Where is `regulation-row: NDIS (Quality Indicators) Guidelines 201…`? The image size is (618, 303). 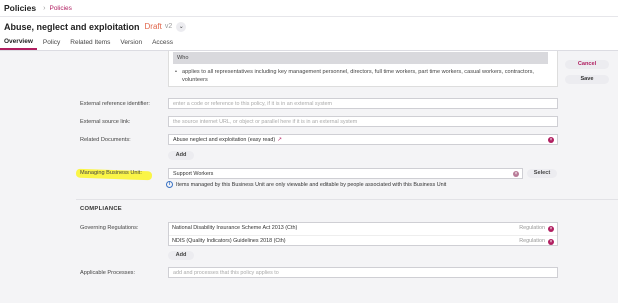
regulation-row: NDIS (Quality Indicators) Guidelines 201… is located at coordinates (363, 240).